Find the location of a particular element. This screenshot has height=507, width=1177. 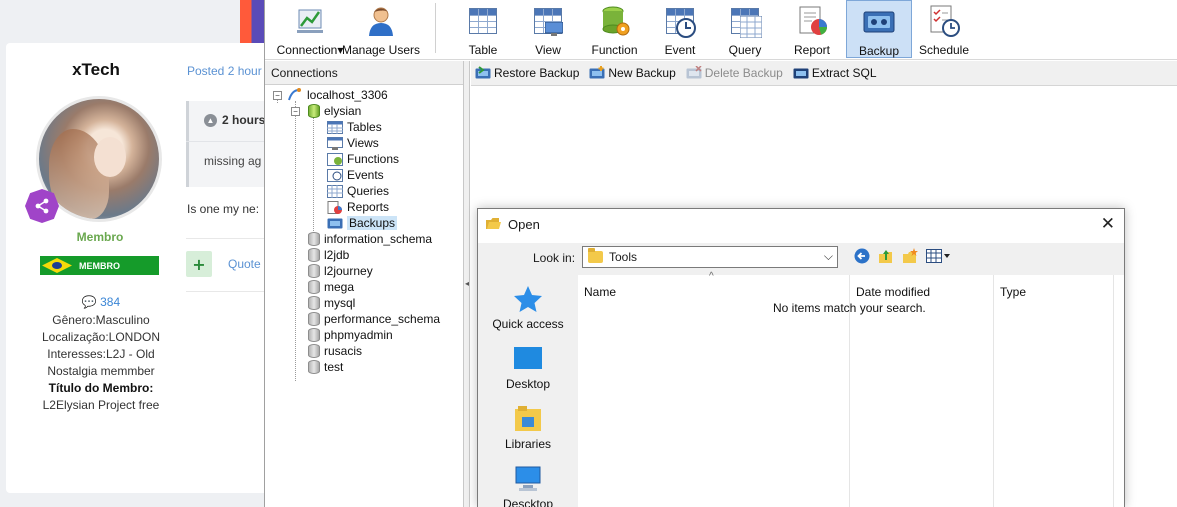

empty-message: No items match your search. is located at coordinates (849, 308).